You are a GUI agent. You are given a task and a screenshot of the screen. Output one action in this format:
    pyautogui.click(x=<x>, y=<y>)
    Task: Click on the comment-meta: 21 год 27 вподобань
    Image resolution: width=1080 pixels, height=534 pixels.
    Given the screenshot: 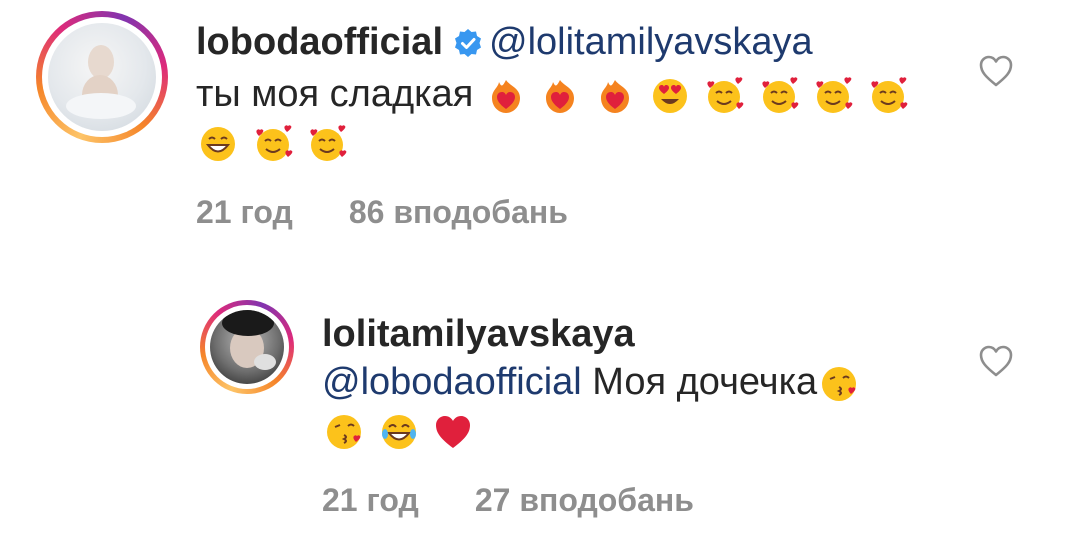 What is the action you would take?
    pyautogui.click(x=642, y=500)
    